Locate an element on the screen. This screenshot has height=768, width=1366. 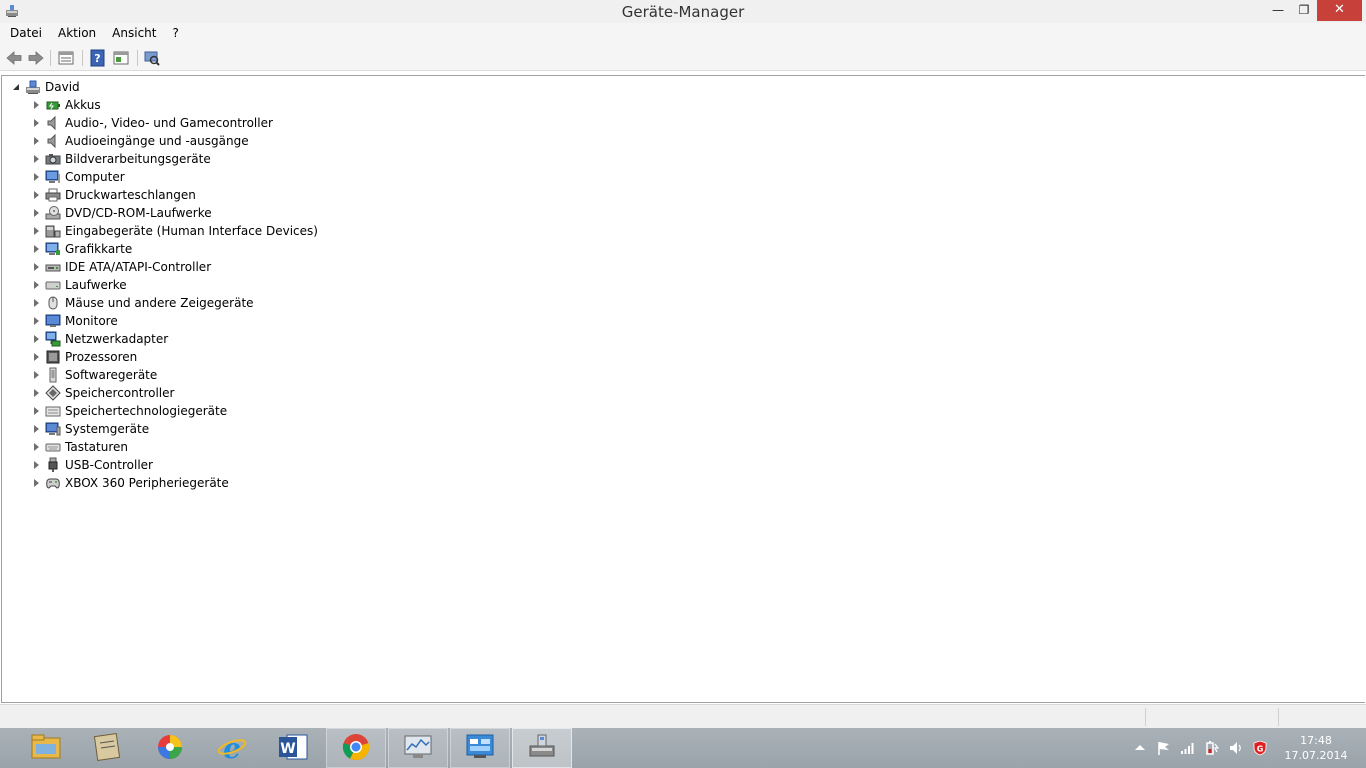
control-panel-icon is located at coordinates (480, 748).